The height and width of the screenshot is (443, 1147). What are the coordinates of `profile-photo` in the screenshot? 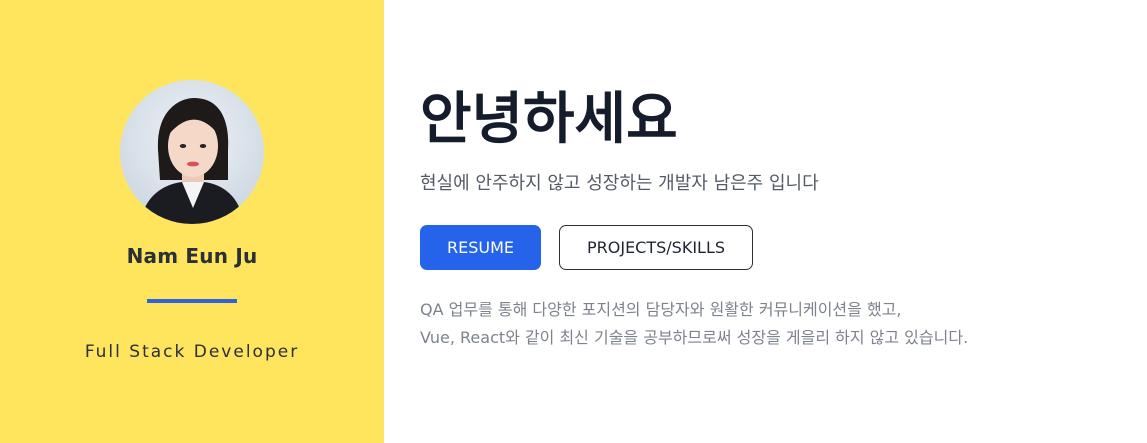 It's located at (192, 152).